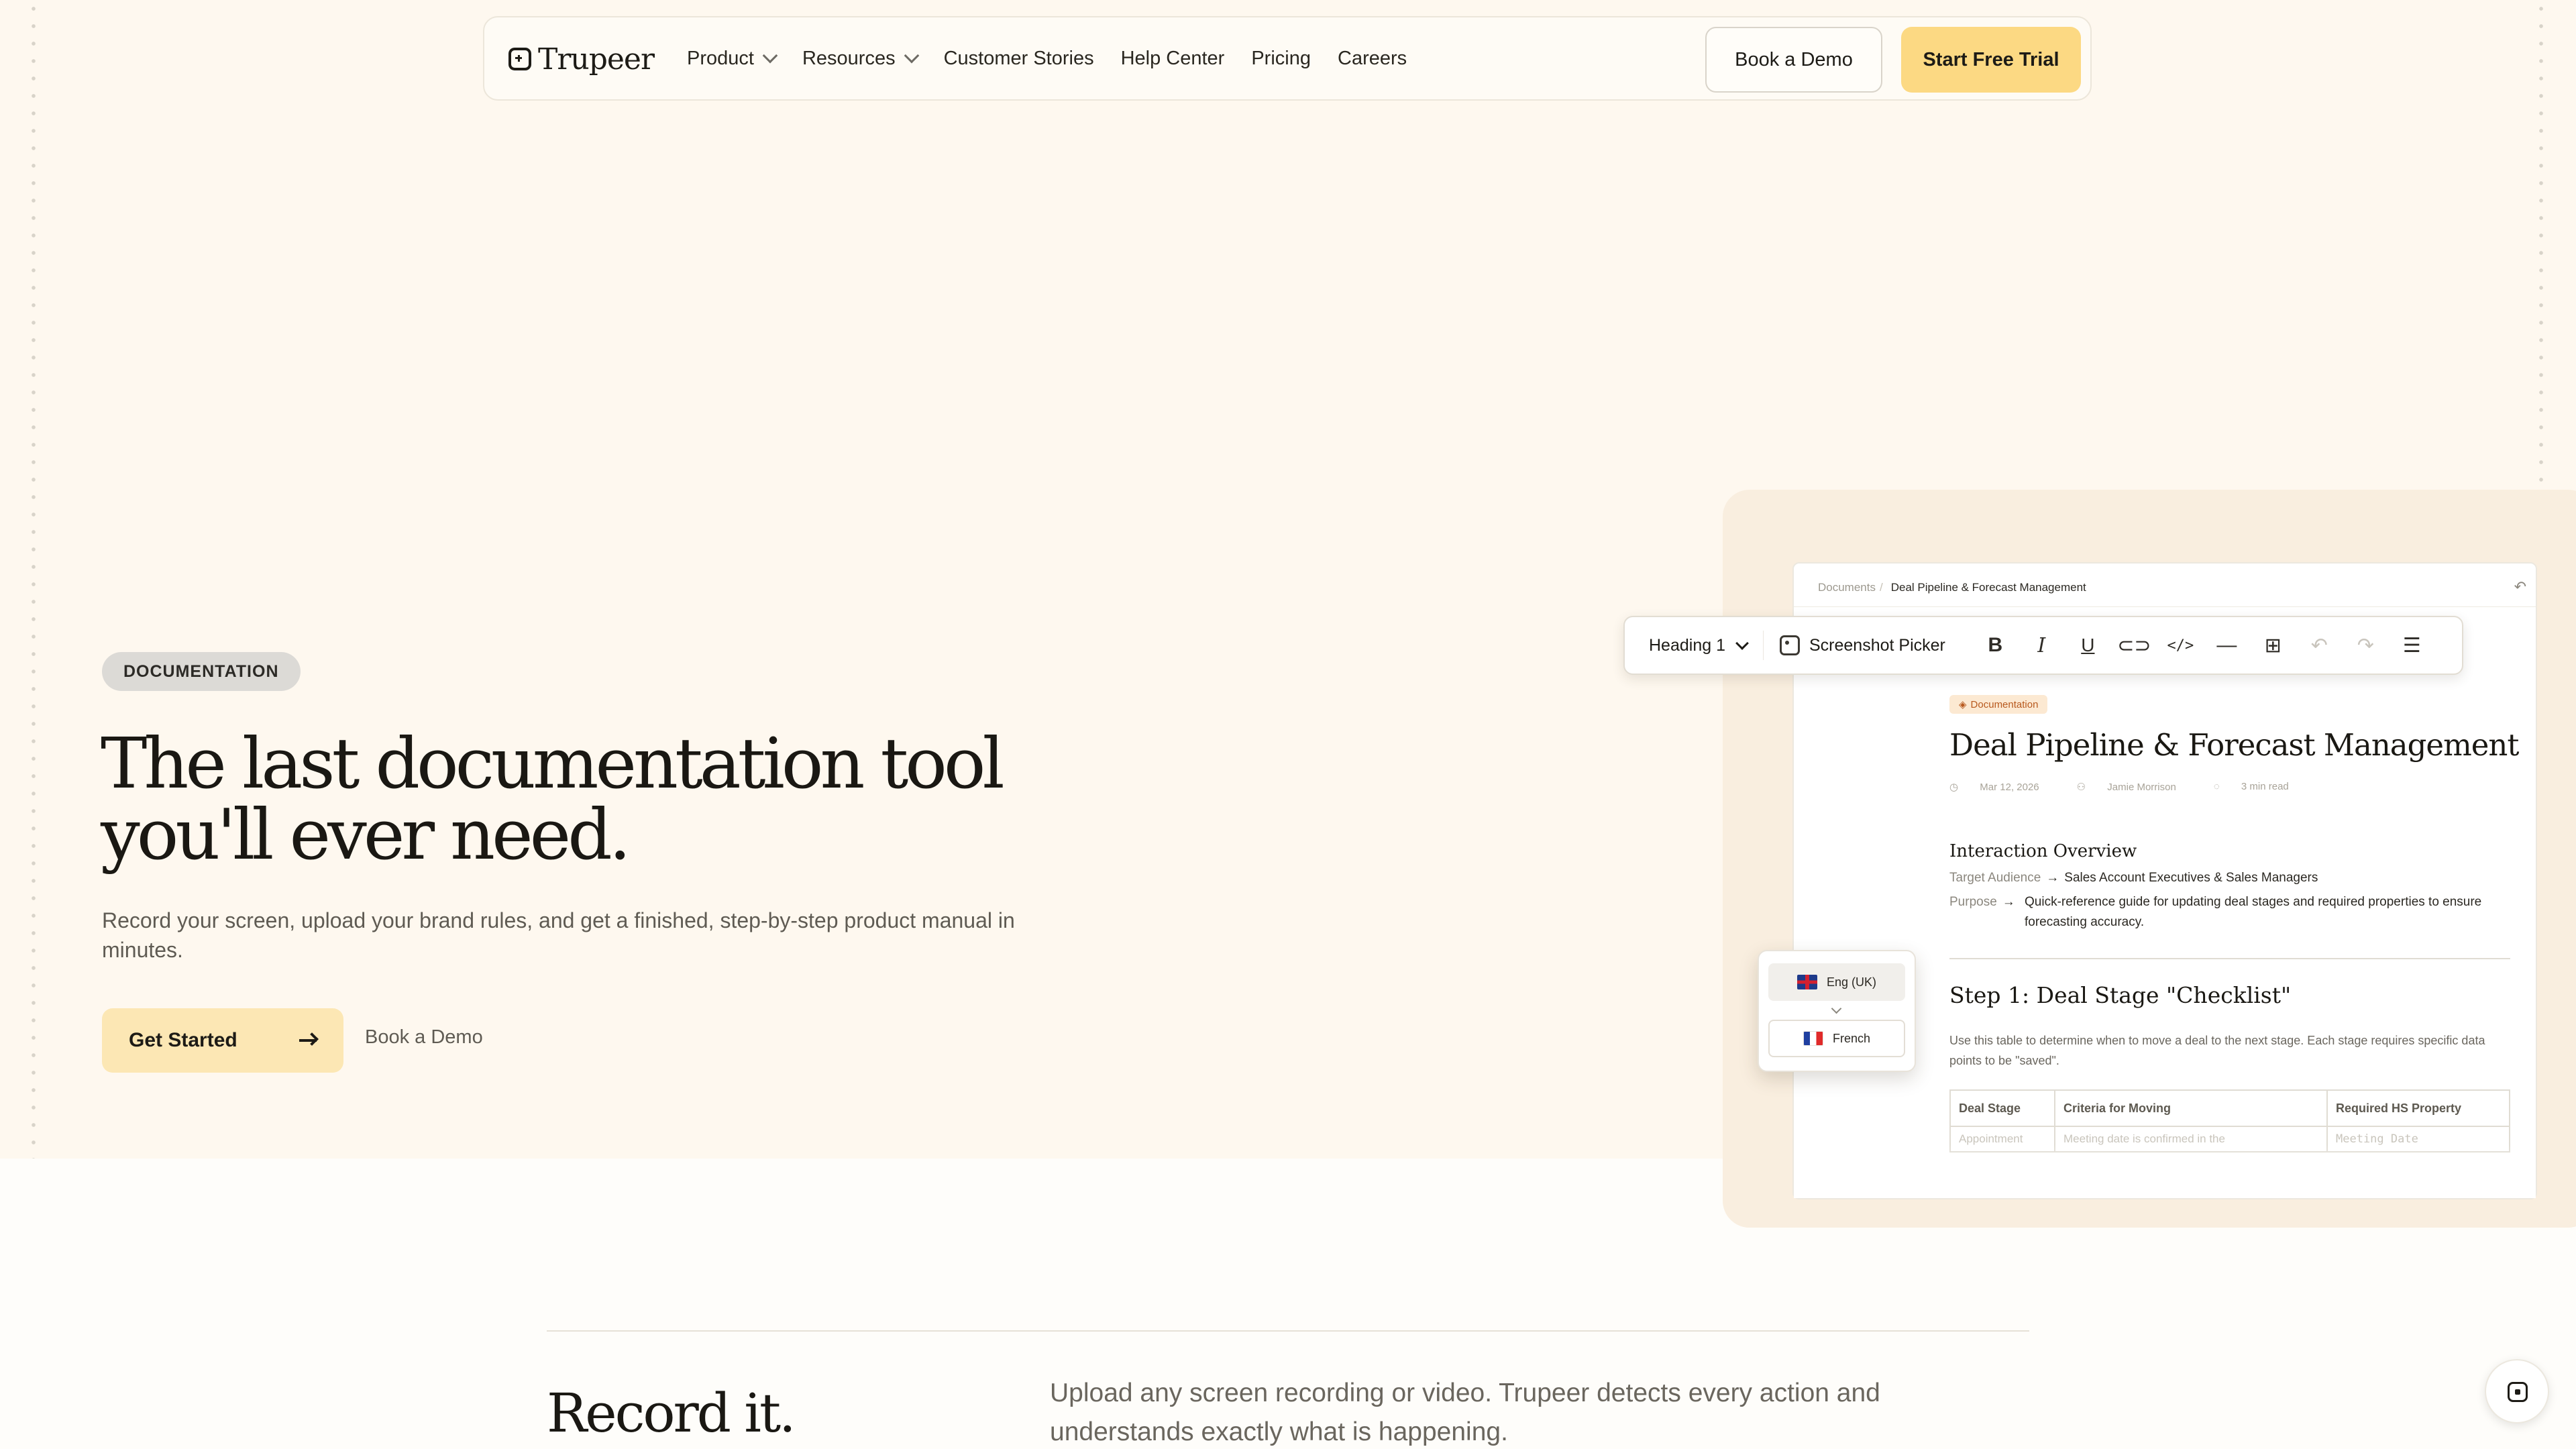 This screenshot has width=2576, height=1449. I want to click on nav-item-pricing: Pricing, so click(1281, 59).